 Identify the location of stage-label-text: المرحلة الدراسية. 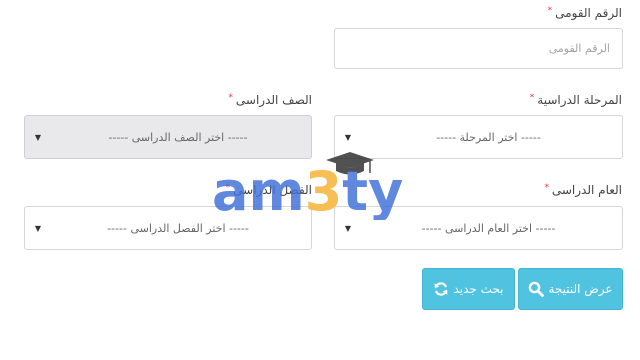
(579, 100).